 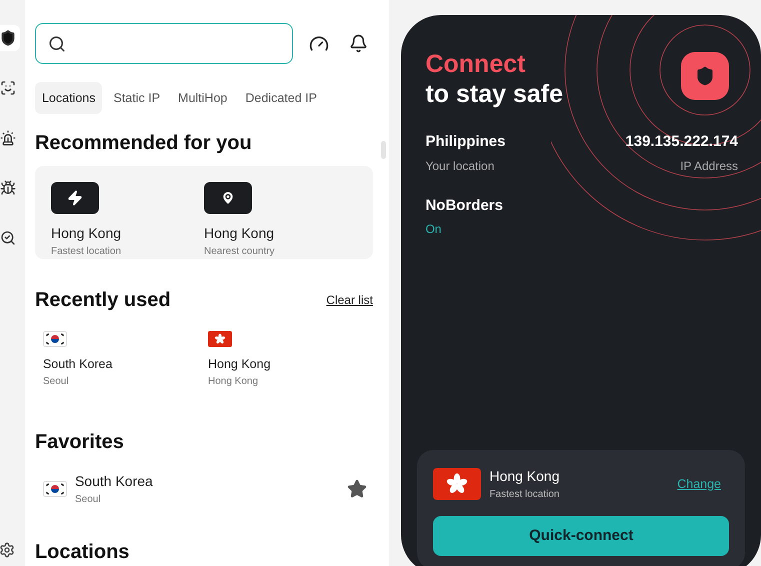 What do you see at coordinates (581, 536) in the screenshot?
I see `quick-connect-button: Quick-connect` at bounding box center [581, 536].